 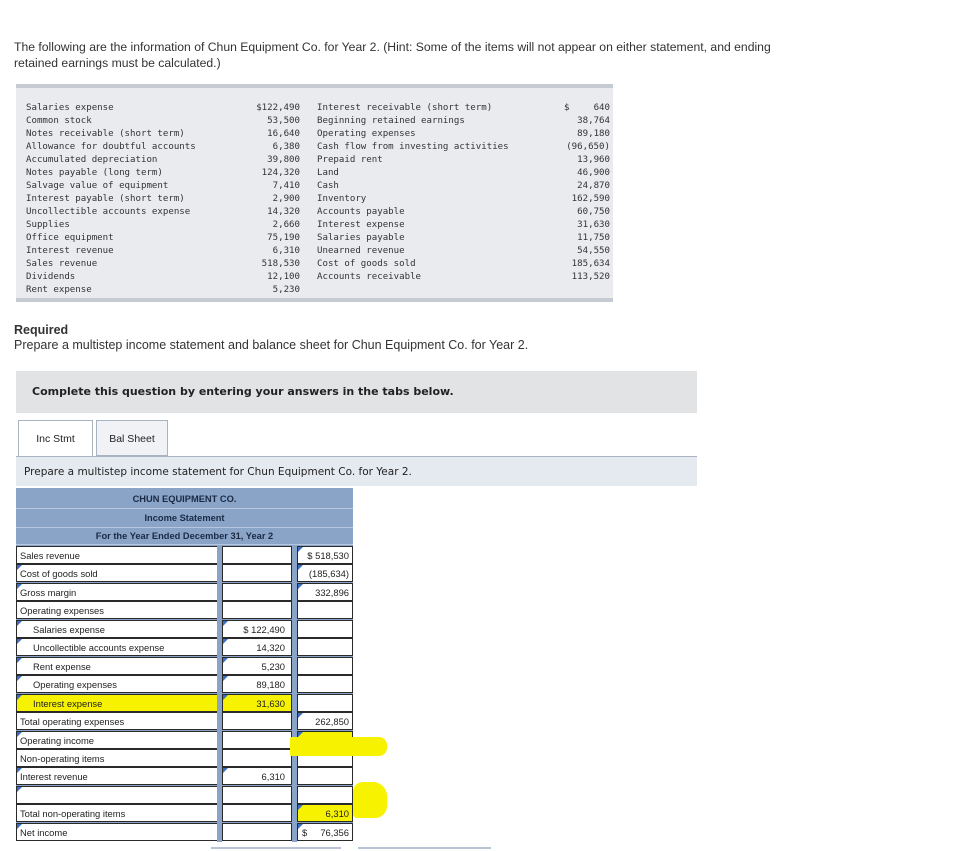 I want to click on statement-row: Total operating expenses 262,850, so click(x=184, y=721).